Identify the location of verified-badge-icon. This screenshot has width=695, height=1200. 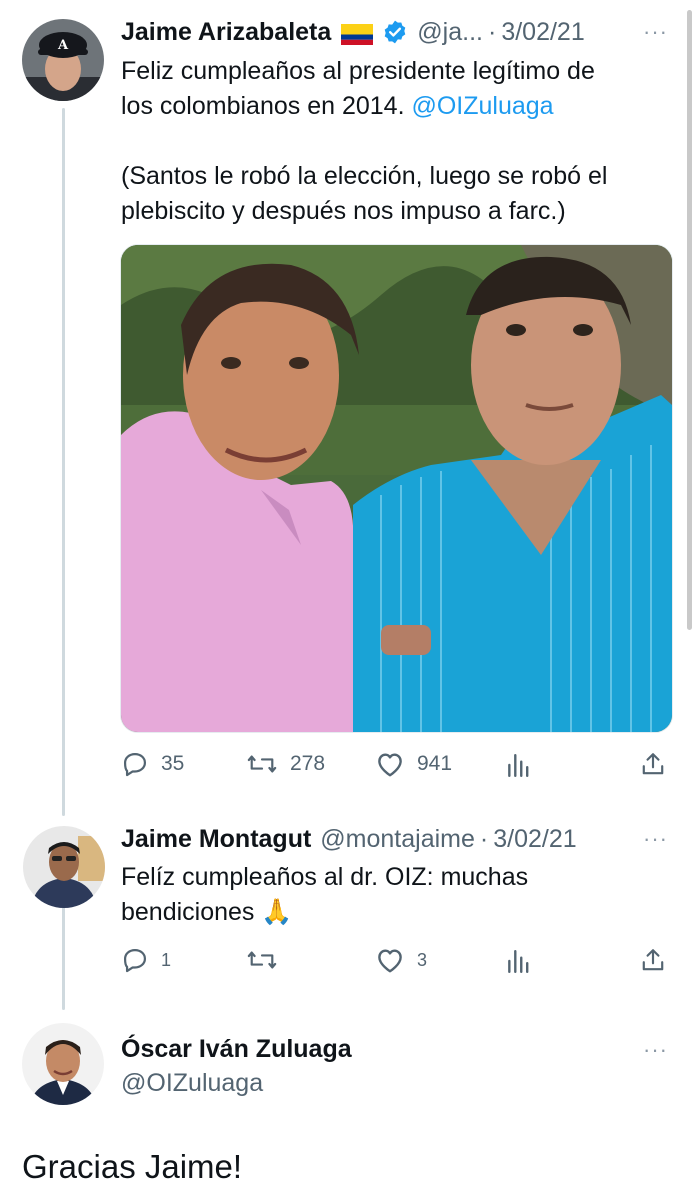
(395, 32).